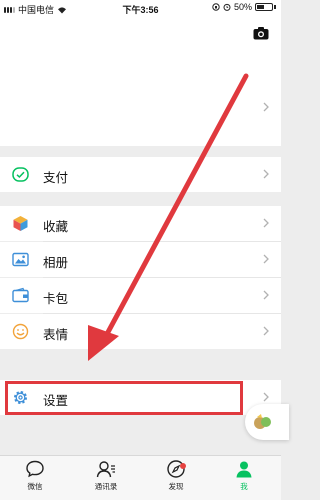 This screenshot has height=500, width=320. What do you see at coordinates (140, 259) in the screenshot?
I see `menu-item-album: 相册` at bounding box center [140, 259].